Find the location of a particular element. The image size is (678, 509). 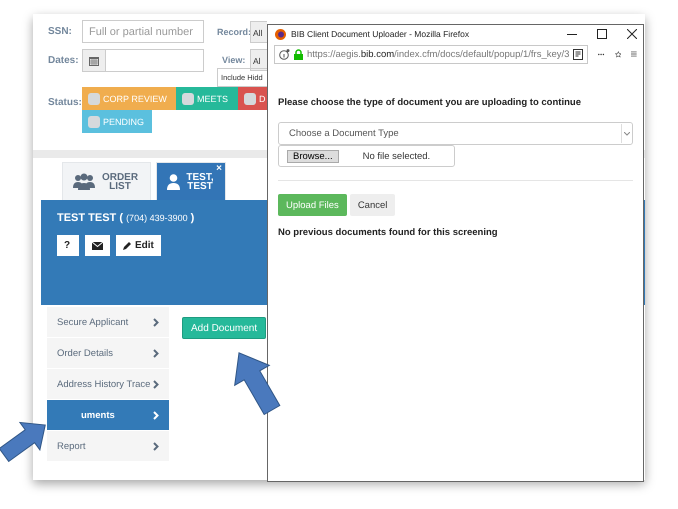

instruction-text: Please choose the type of document you are uploading to continue is located at coordinates (430, 102).